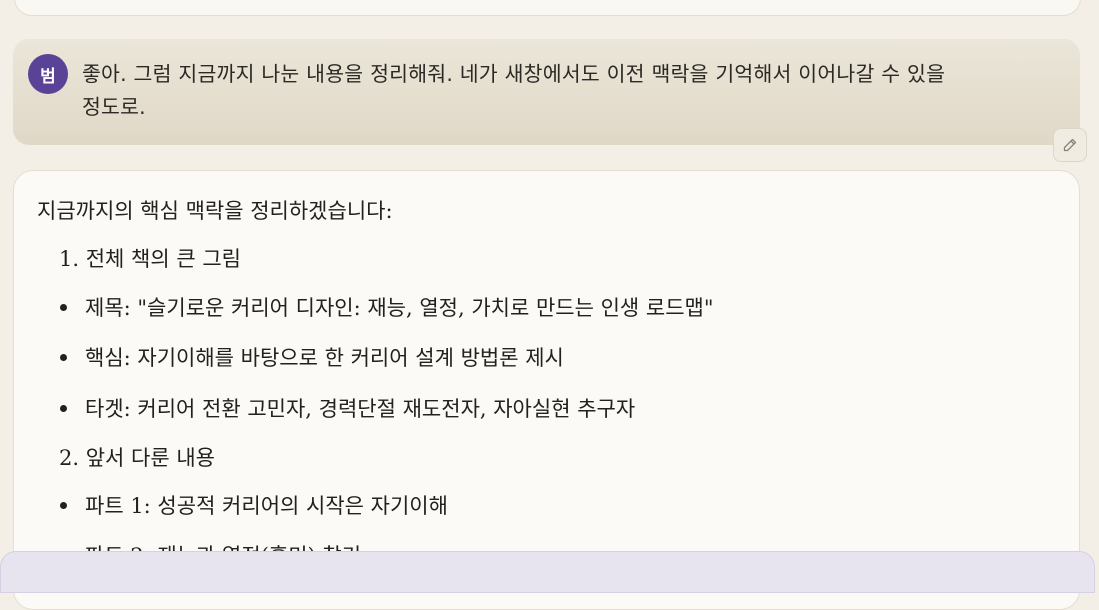  What do you see at coordinates (266, 506) in the screenshot?
I see `list-item: 파트 1: 성공적 커리어의 시작은 자기이해` at bounding box center [266, 506].